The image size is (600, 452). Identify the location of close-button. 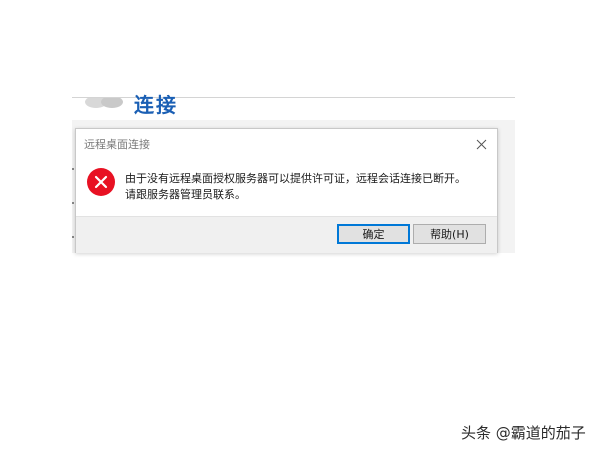
(481, 144).